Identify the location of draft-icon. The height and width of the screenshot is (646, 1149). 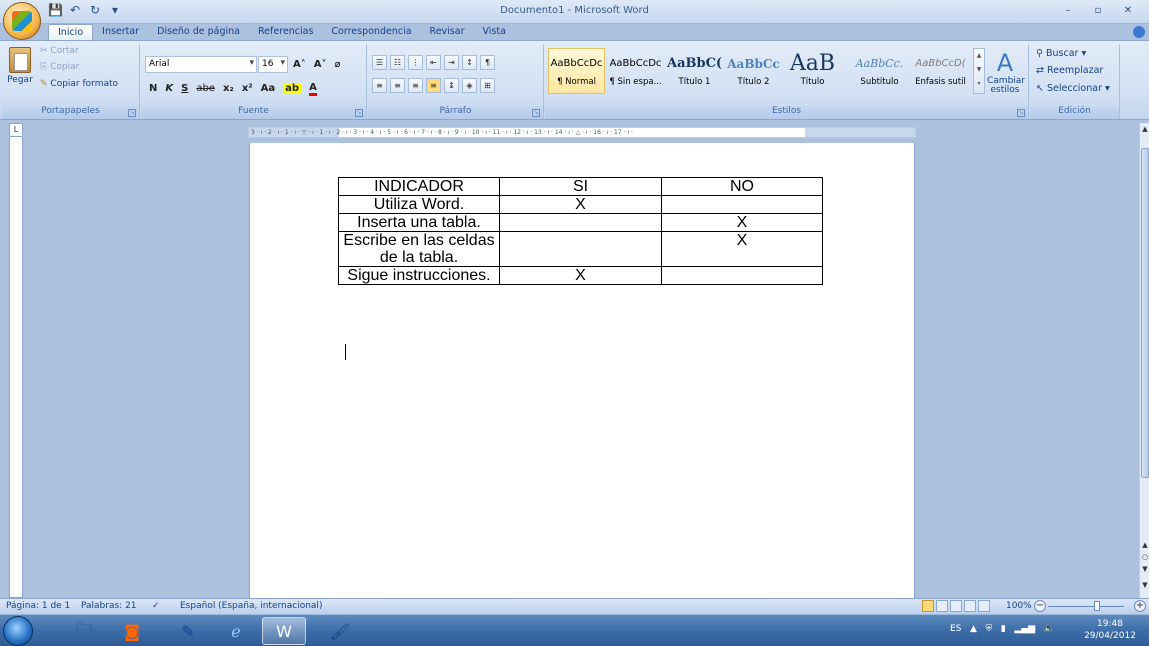
(984, 606).